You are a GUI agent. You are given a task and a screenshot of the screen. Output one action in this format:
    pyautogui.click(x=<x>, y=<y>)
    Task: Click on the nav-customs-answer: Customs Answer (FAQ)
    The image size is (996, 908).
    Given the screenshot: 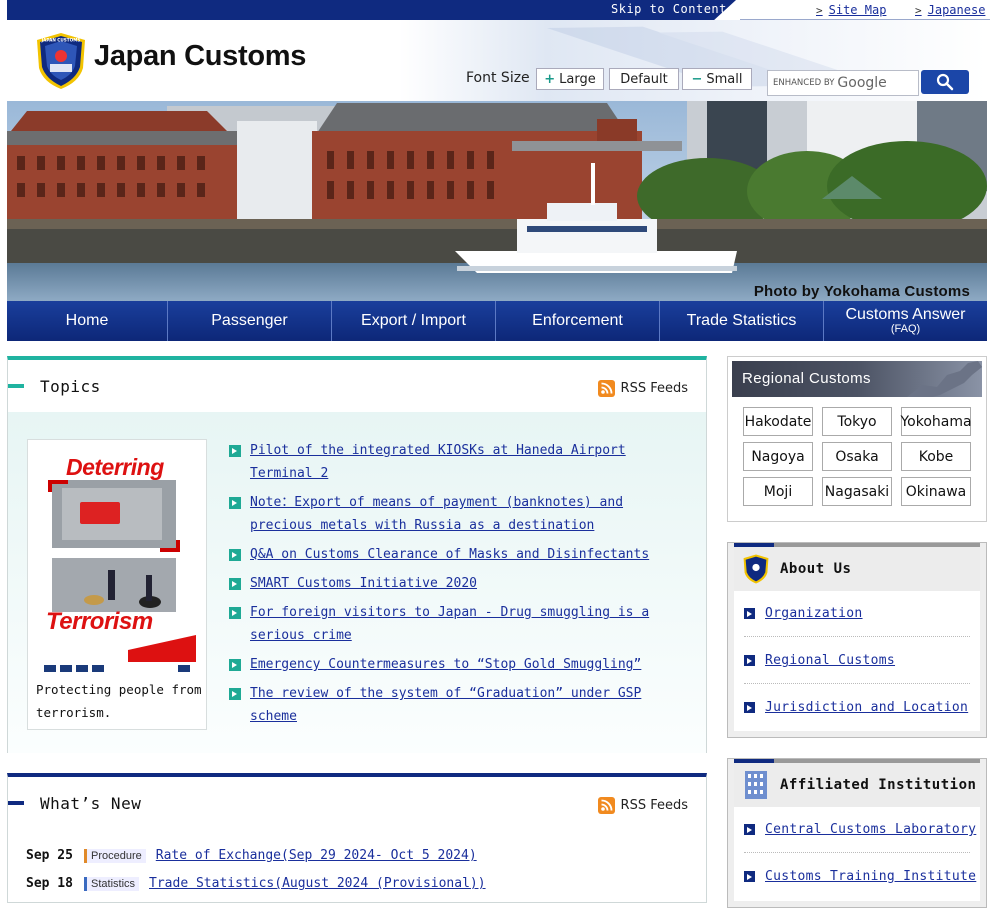 What is the action you would take?
    pyautogui.click(x=905, y=321)
    